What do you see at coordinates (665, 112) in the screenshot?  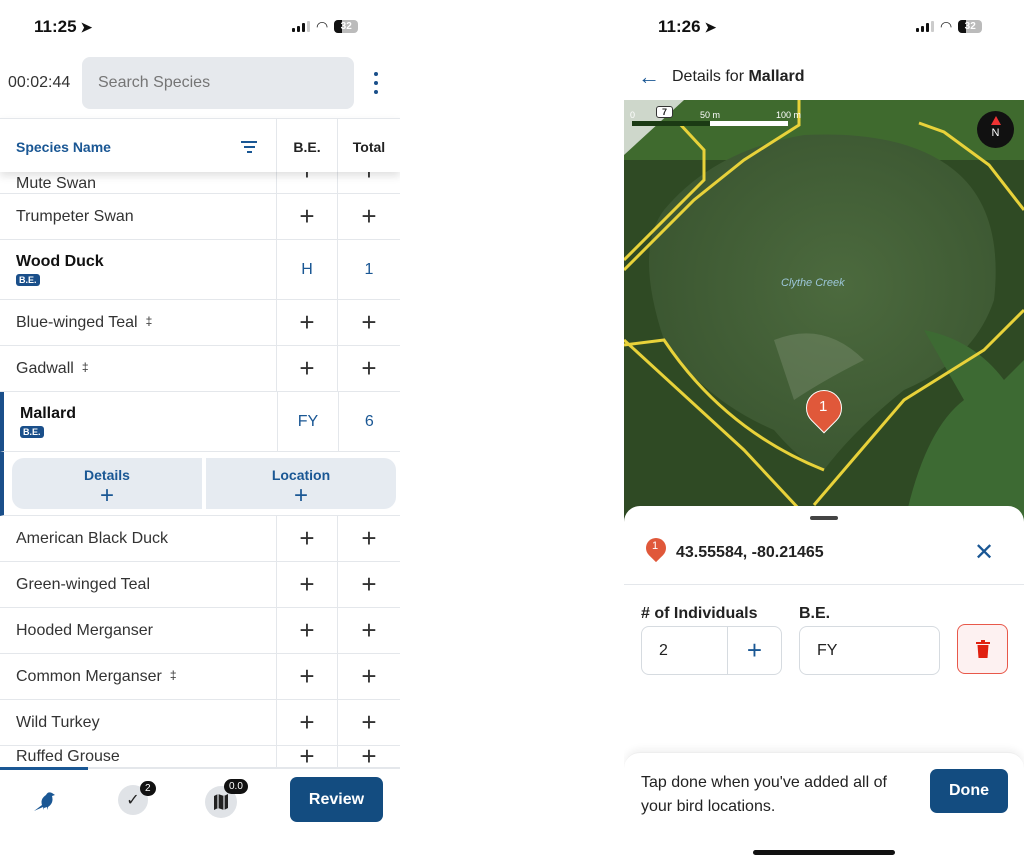 I see `zoom-level: 7` at bounding box center [665, 112].